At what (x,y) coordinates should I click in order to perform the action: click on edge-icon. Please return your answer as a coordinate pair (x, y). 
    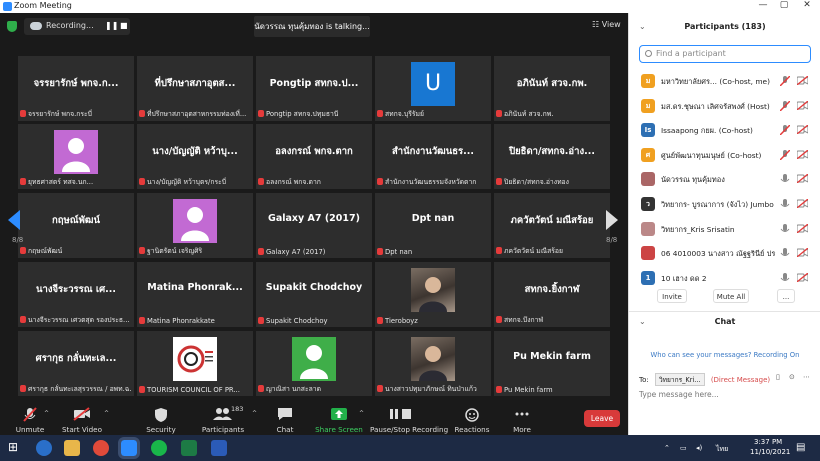
    Looking at the image, I should click on (44, 448).